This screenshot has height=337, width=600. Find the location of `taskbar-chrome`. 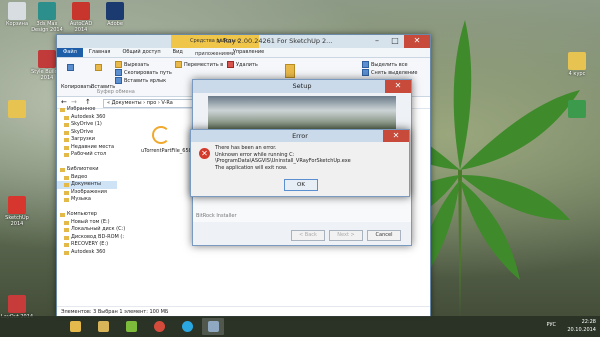

taskbar-chrome is located at coordinates (159, 326).